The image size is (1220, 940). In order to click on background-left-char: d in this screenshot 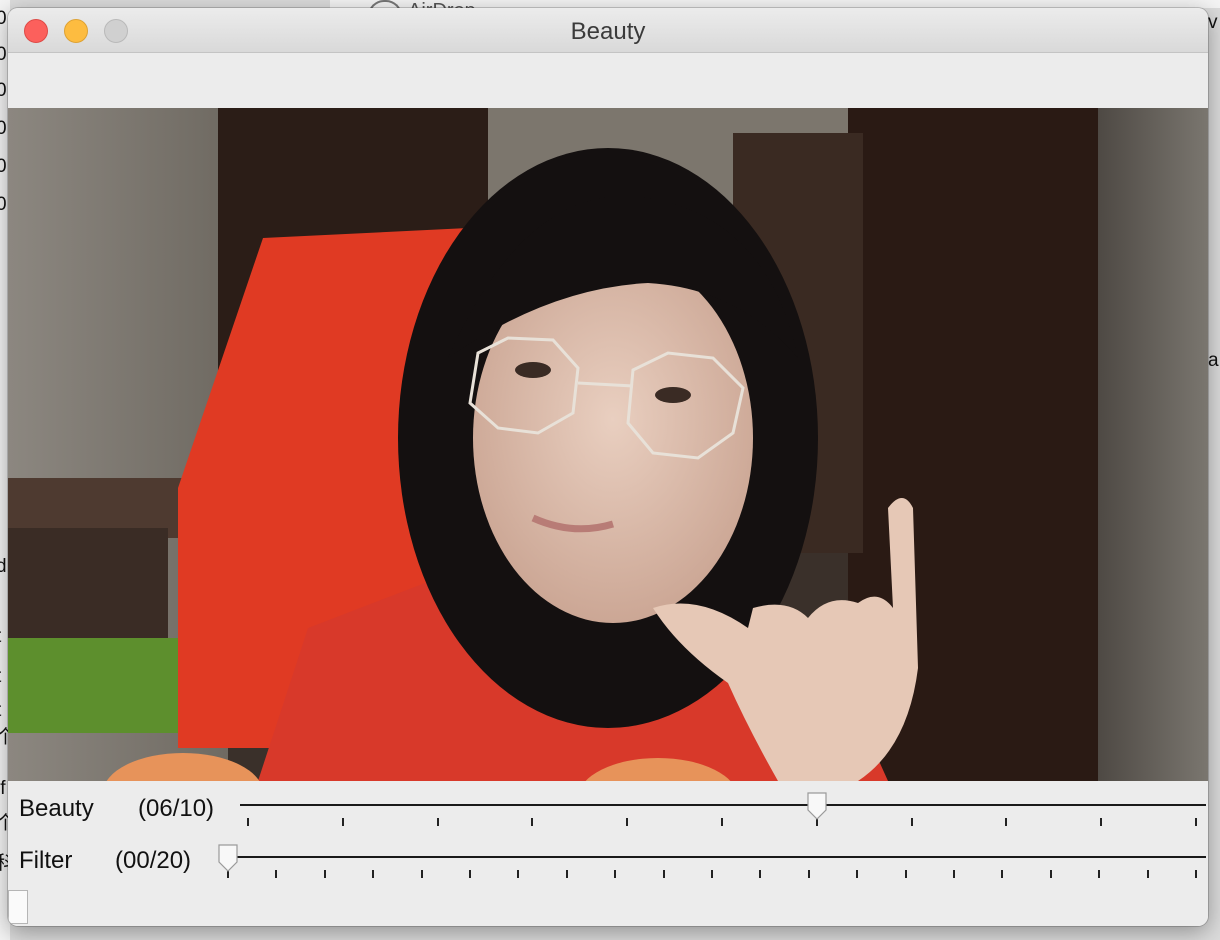, I will do `click(3, 566)`.